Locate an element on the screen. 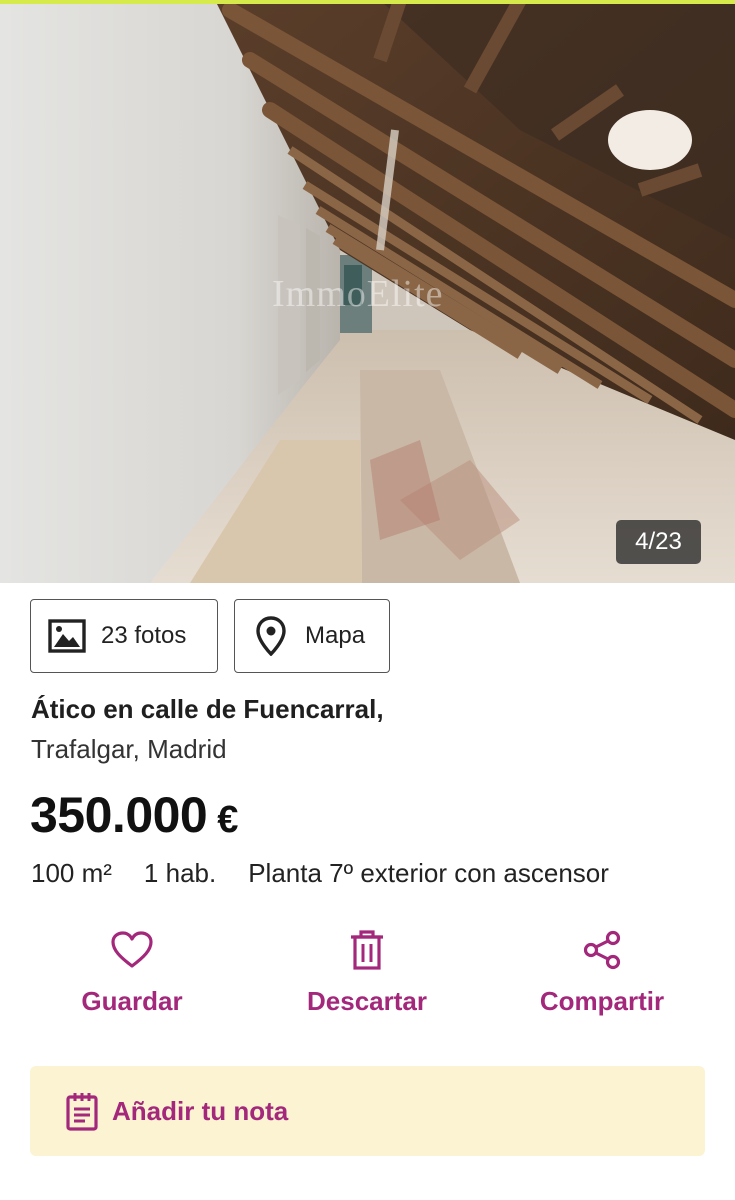  save-label: Guardar is located at coordinates (132, 1001).